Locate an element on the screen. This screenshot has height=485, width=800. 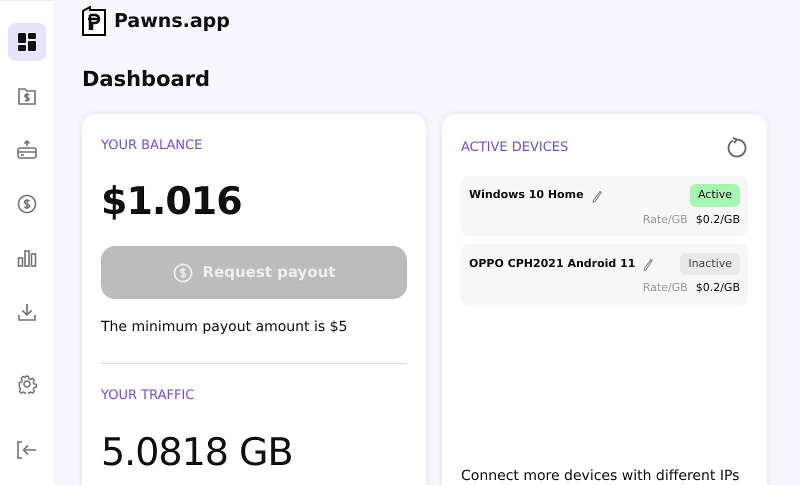
card-icon is located at coordinates (27, 150).